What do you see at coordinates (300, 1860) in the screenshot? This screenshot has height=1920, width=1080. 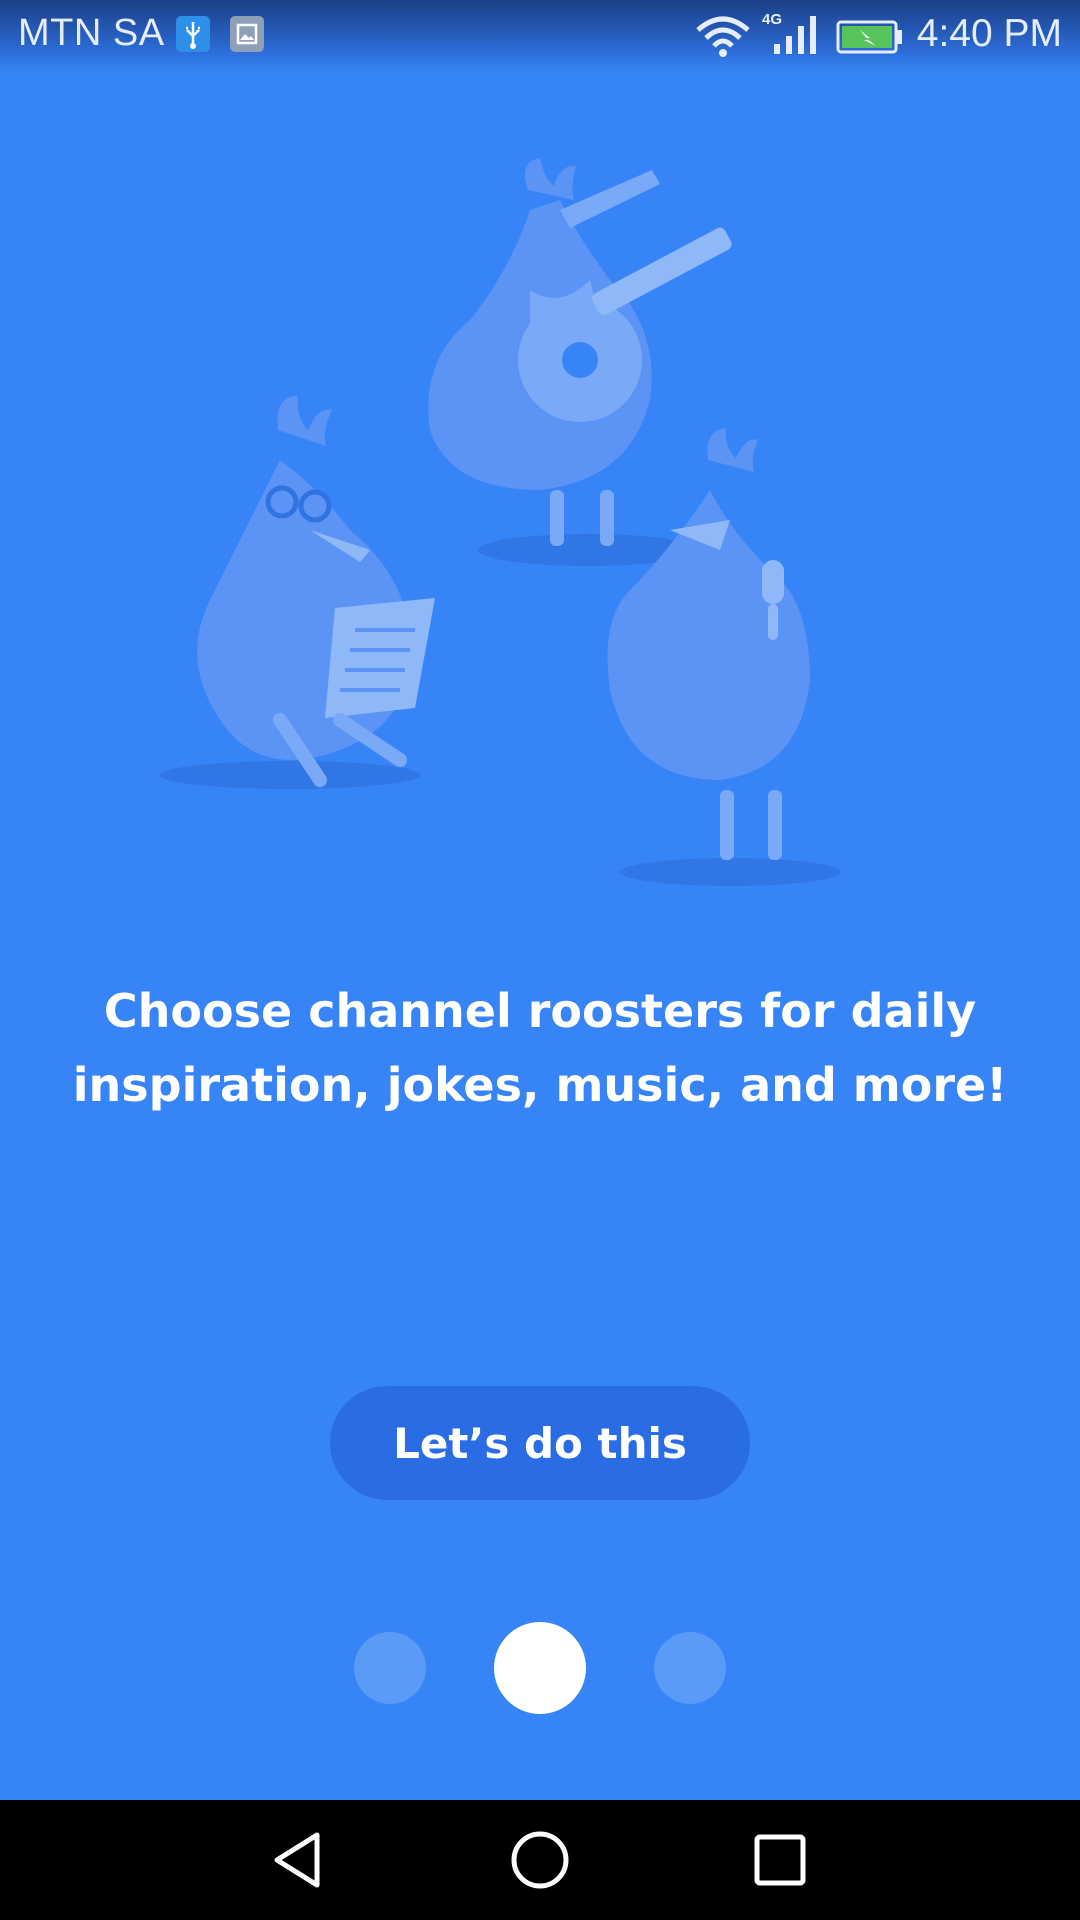 I see `back-icon` at bounding box center [300, 1860].